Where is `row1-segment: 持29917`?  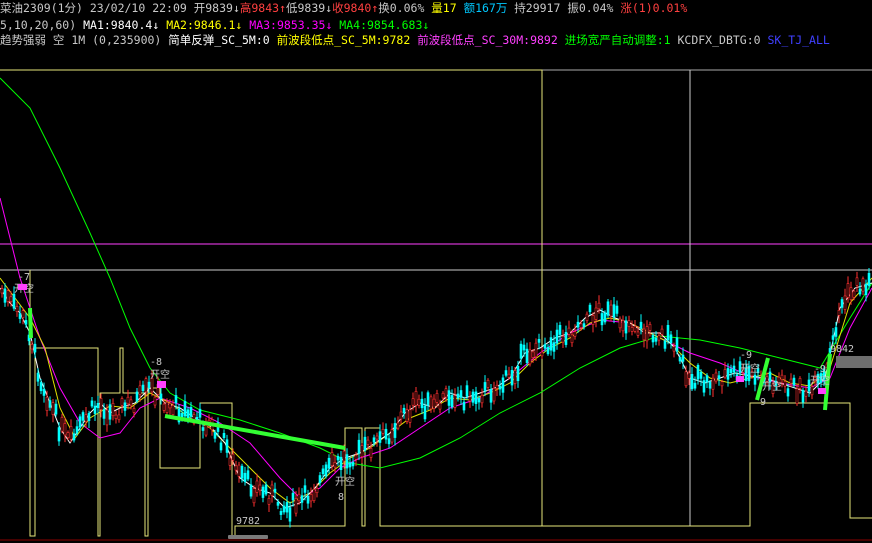 row1-segment: 持29917 is located at coordinates (541, 8).